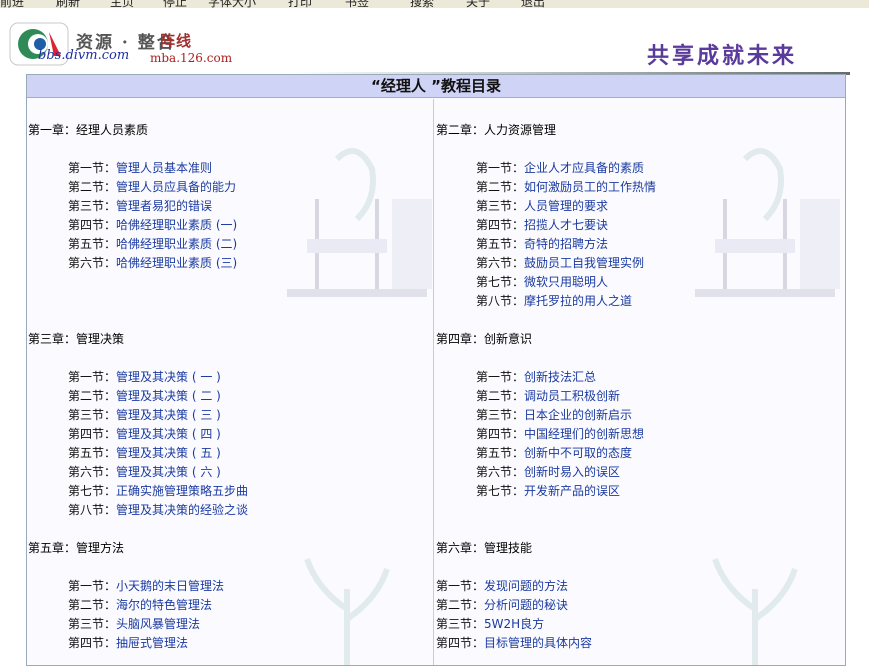  What do you see at coordinates (140, 167) in the screenshot?
I see `chapter-1-section-1: 第一节：管理人员基本准则` at bounding box center [140, 167].